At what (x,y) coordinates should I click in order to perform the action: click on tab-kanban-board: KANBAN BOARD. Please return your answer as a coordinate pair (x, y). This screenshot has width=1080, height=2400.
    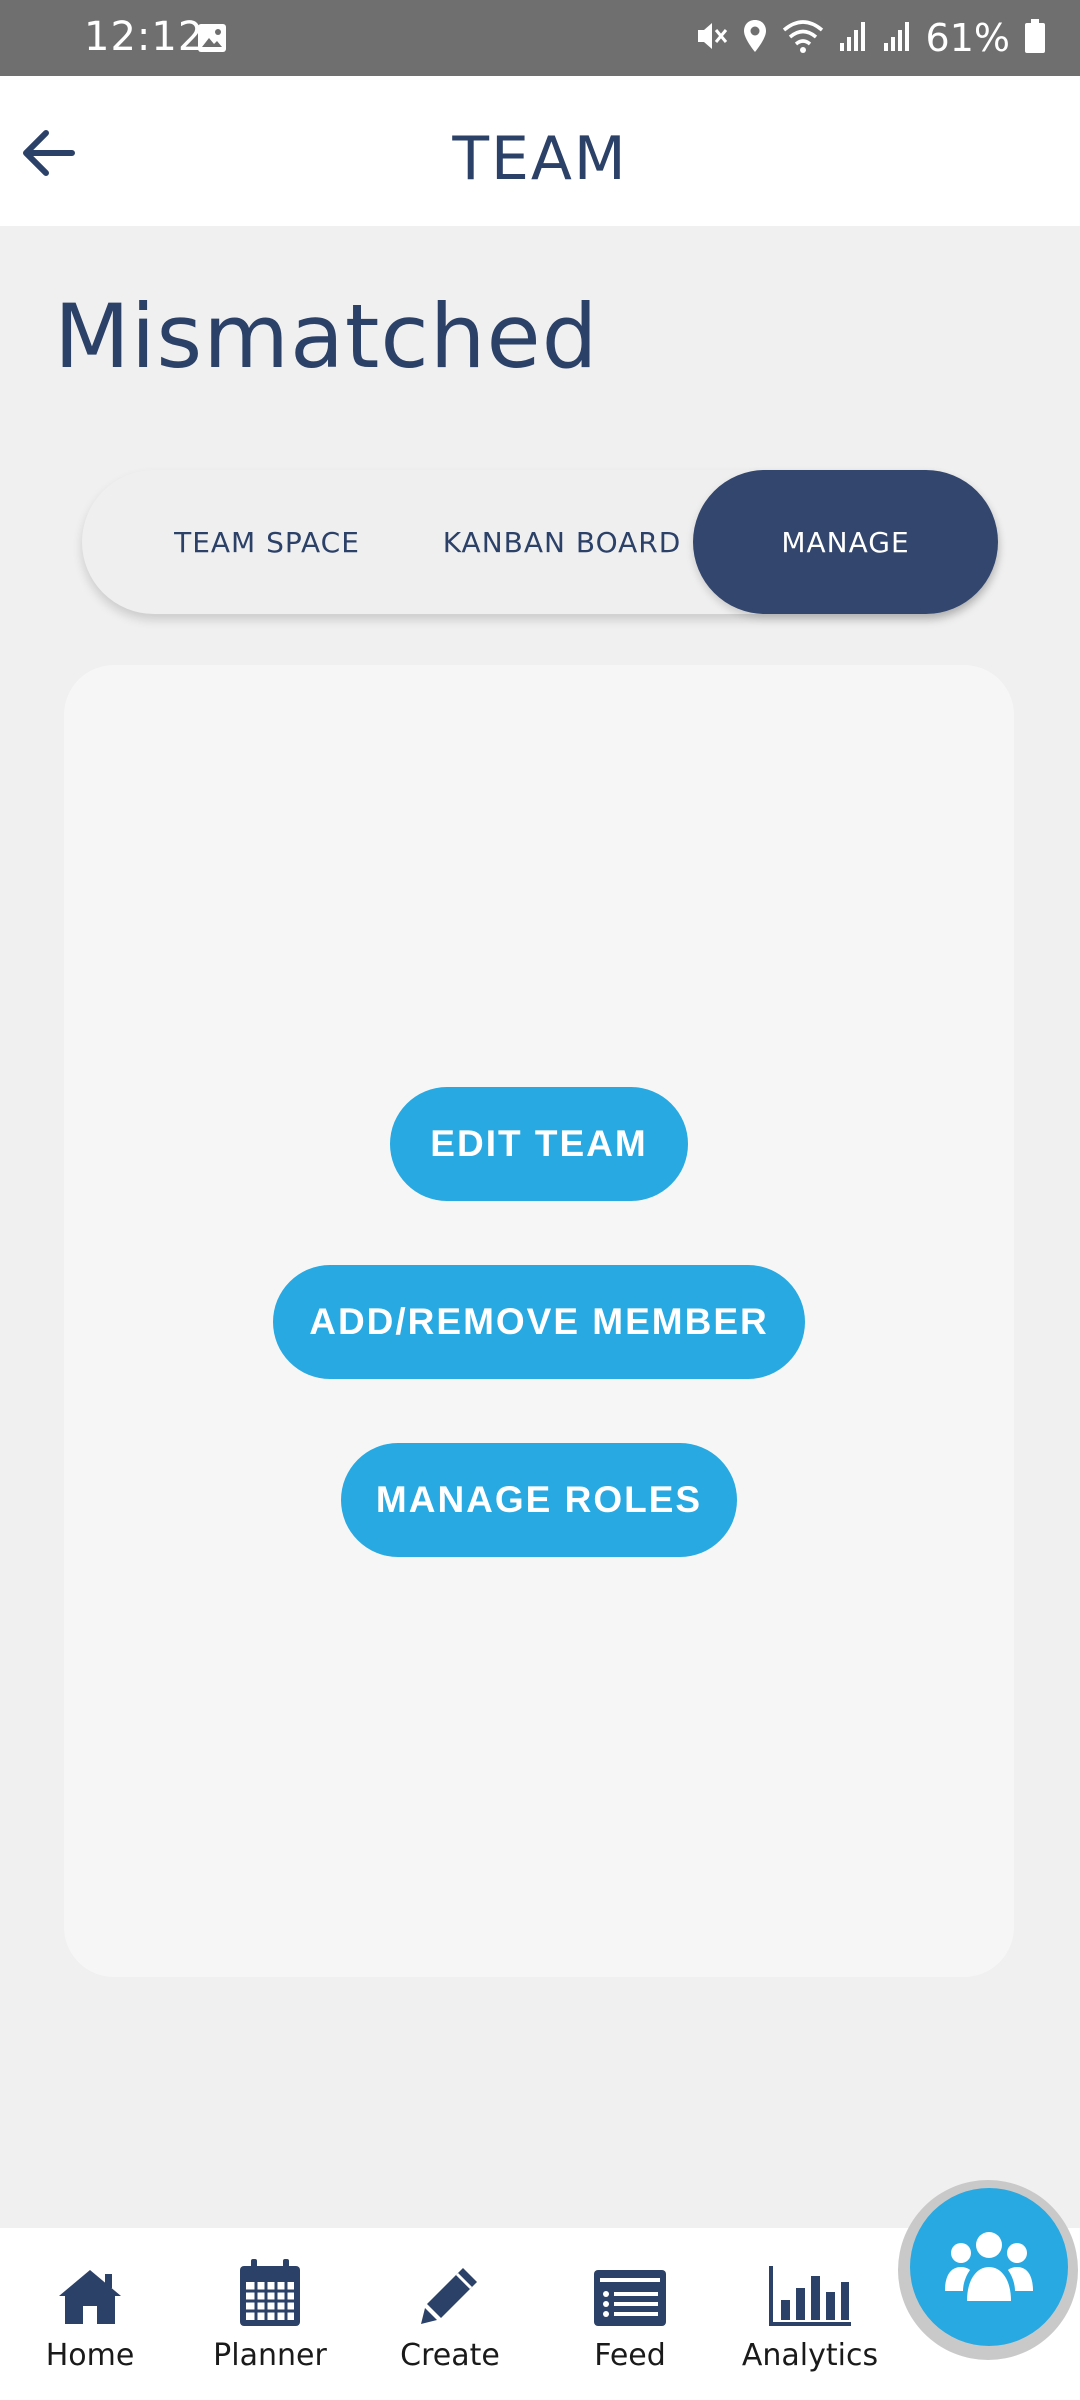
    Looking at the image, I should click on (562, 542).